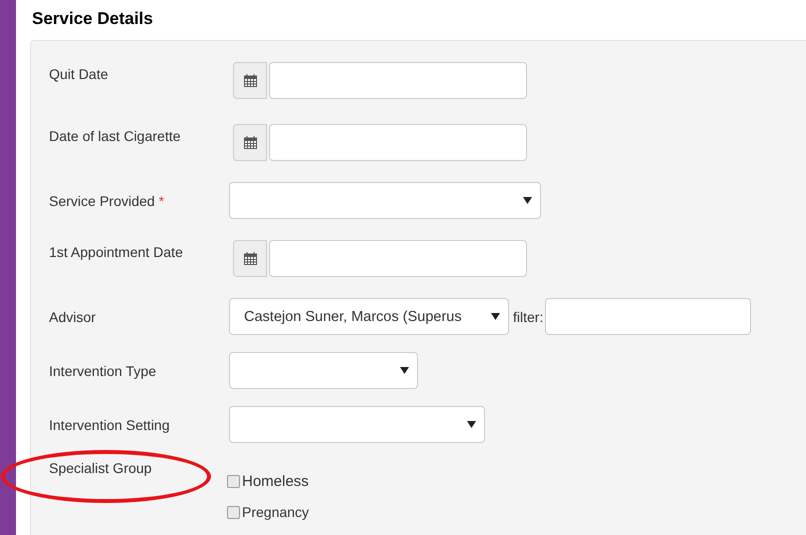 The height and width of the screenshot is (535, 806). What do you see at coordinates (161, 200) in the screenshot?
I see `required-mark: *` at bounding box center [161, 200].